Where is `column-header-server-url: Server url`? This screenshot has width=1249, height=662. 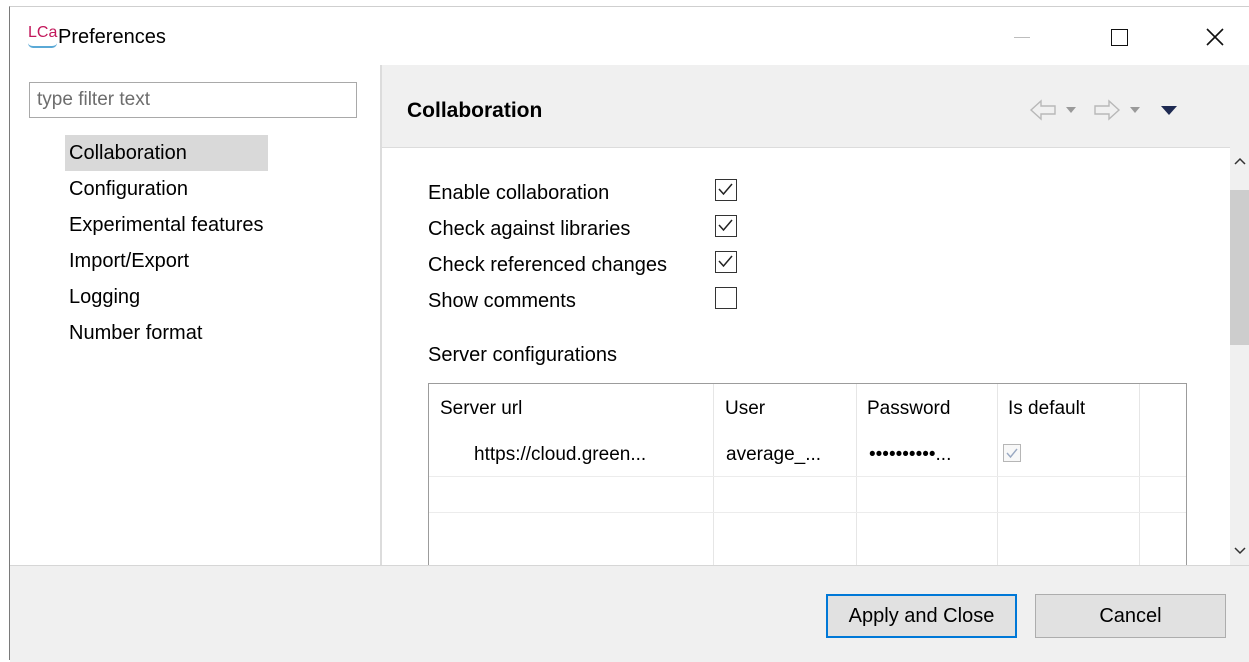
column-header-server-url: Server url is located at coordinates (481, 409).